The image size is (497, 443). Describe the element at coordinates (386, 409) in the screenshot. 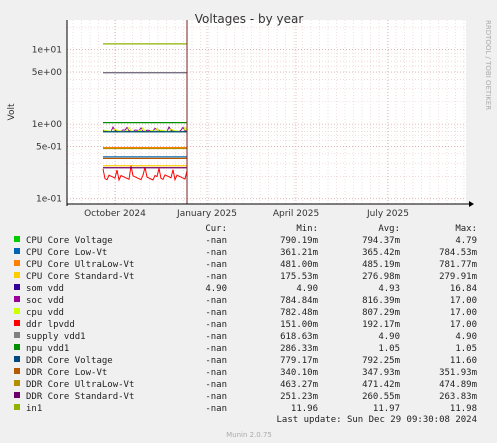

I see `legend-avg: 11.97` at that location.